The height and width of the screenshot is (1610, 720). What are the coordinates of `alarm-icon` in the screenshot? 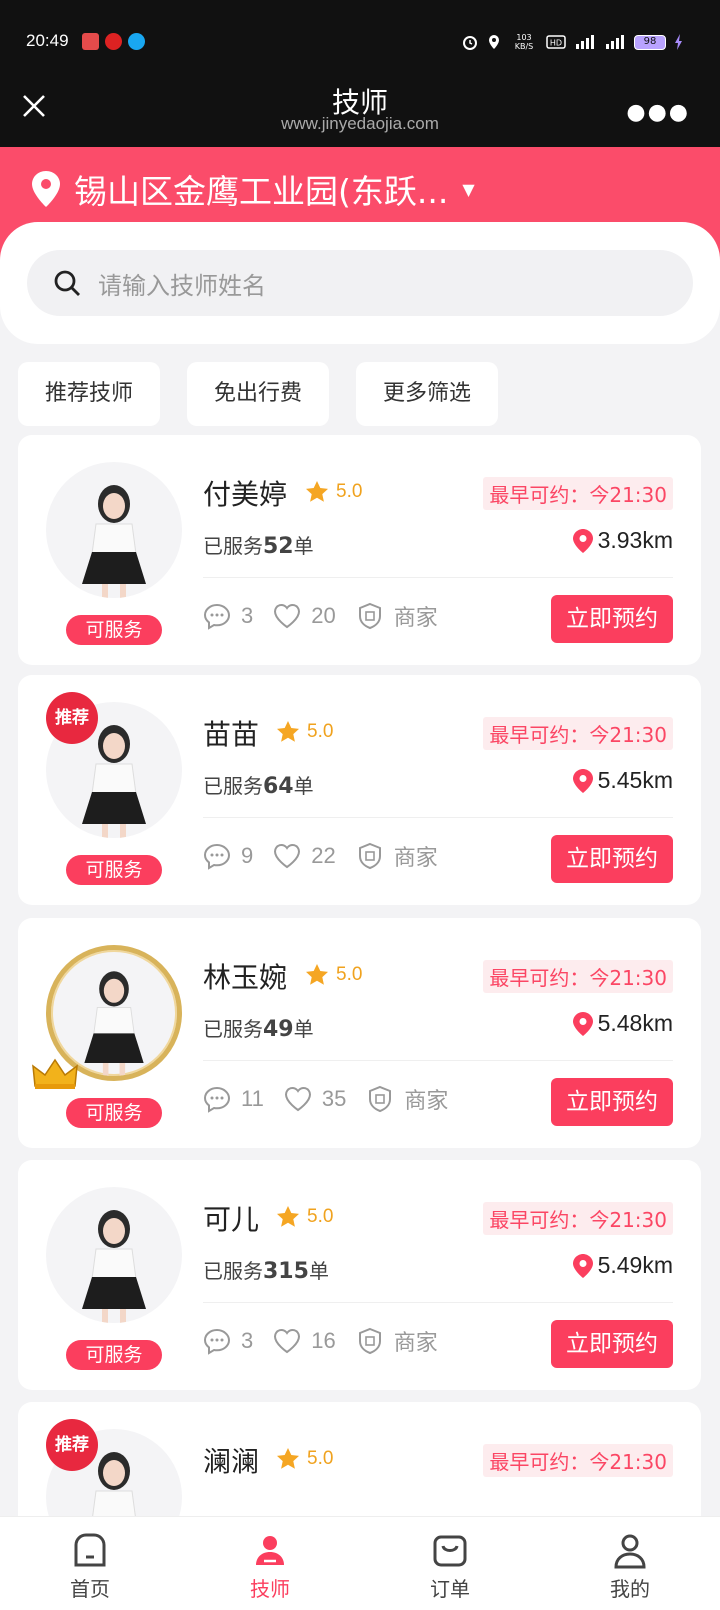 It's located at (470, 43).